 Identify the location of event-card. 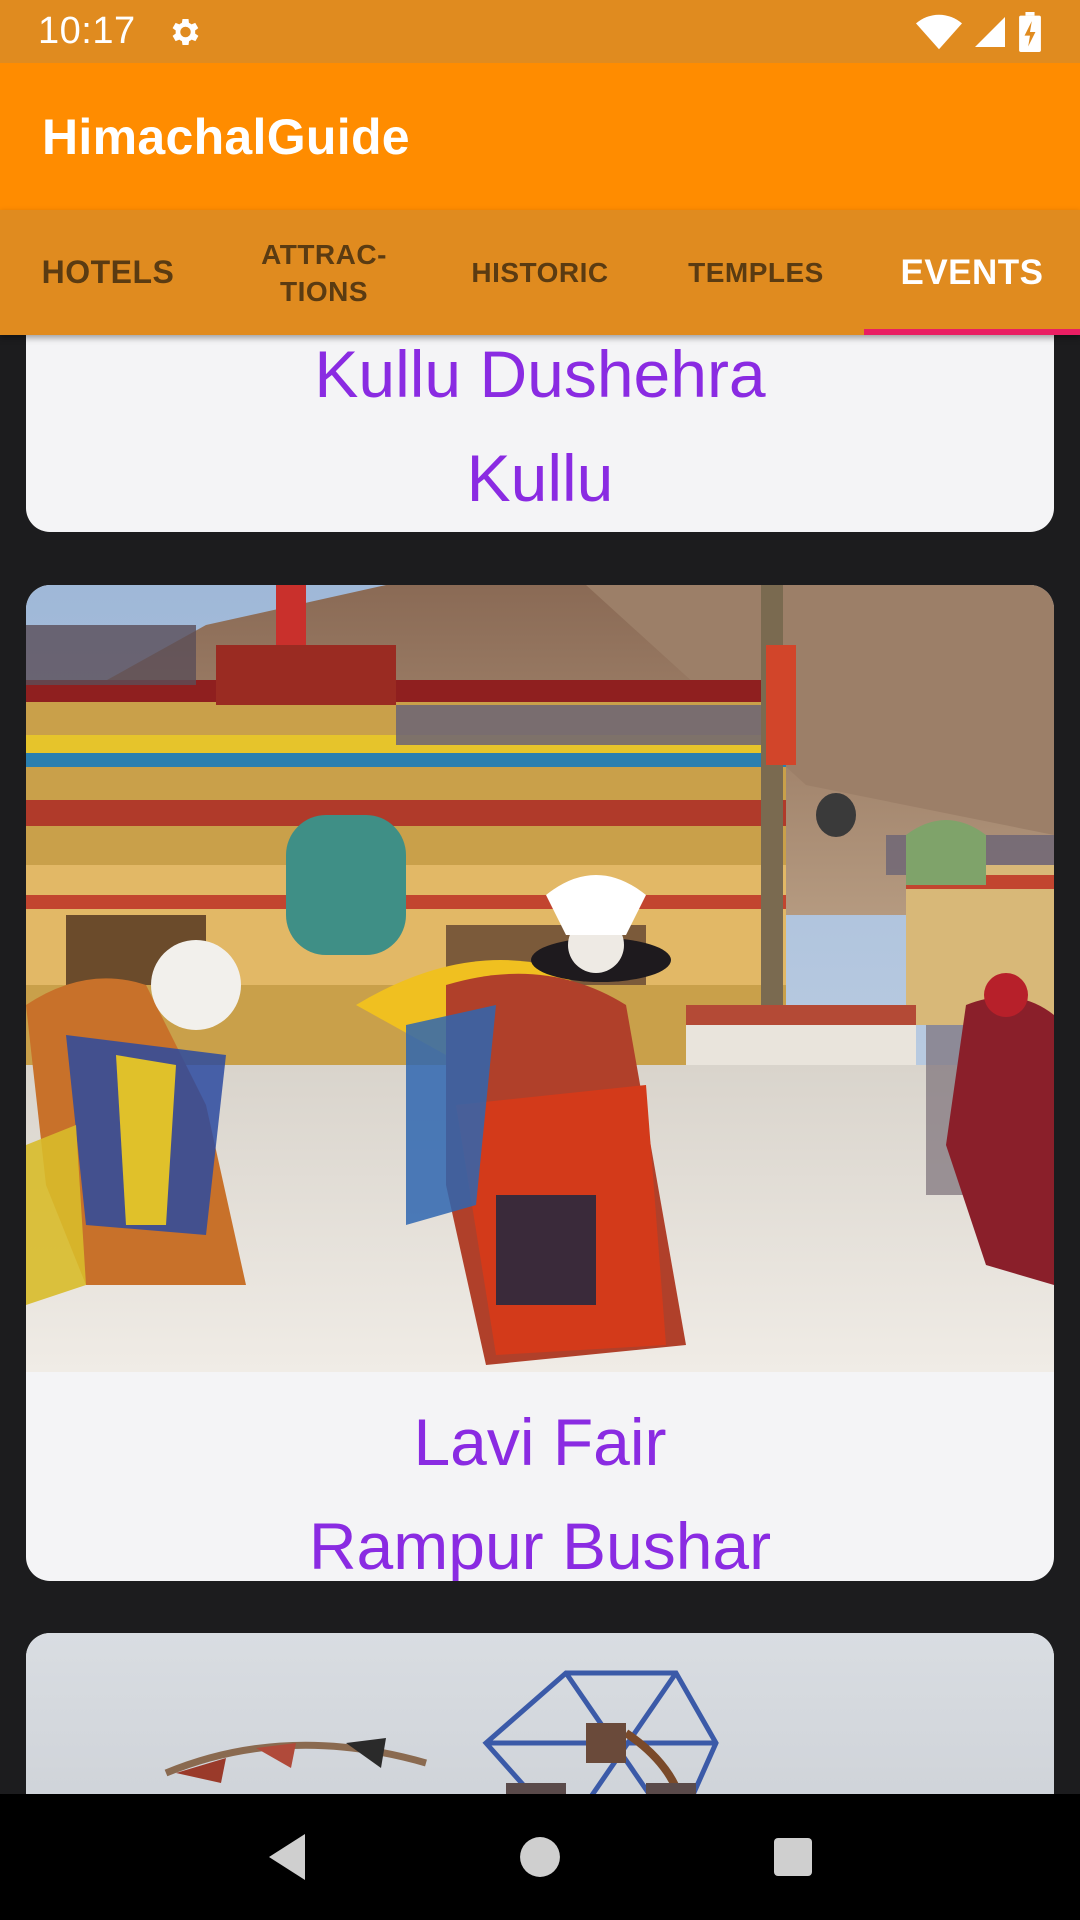
(540, 1713).